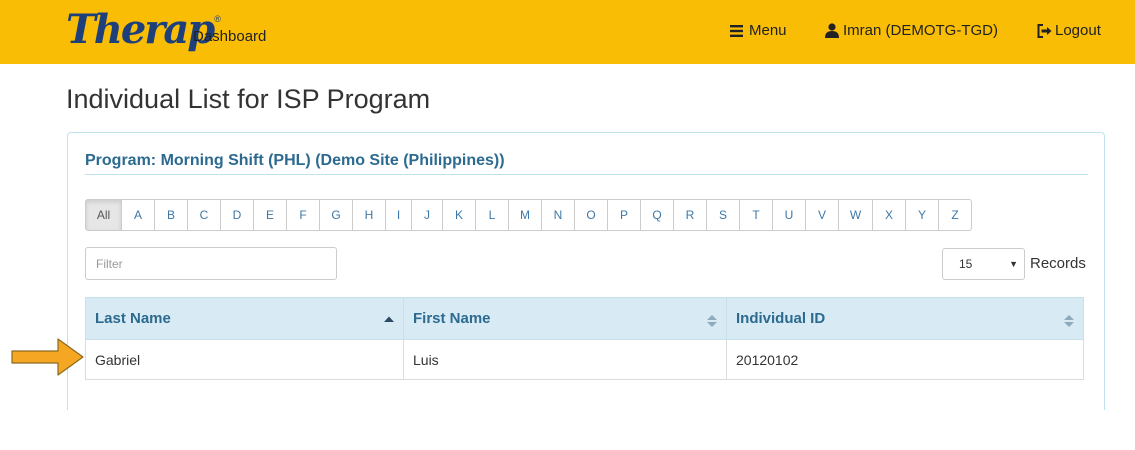  What do you see at coordinates (303, 215) in the screenshot?
I see `alpha-filter-f: F` at bounding box center [303, 215].